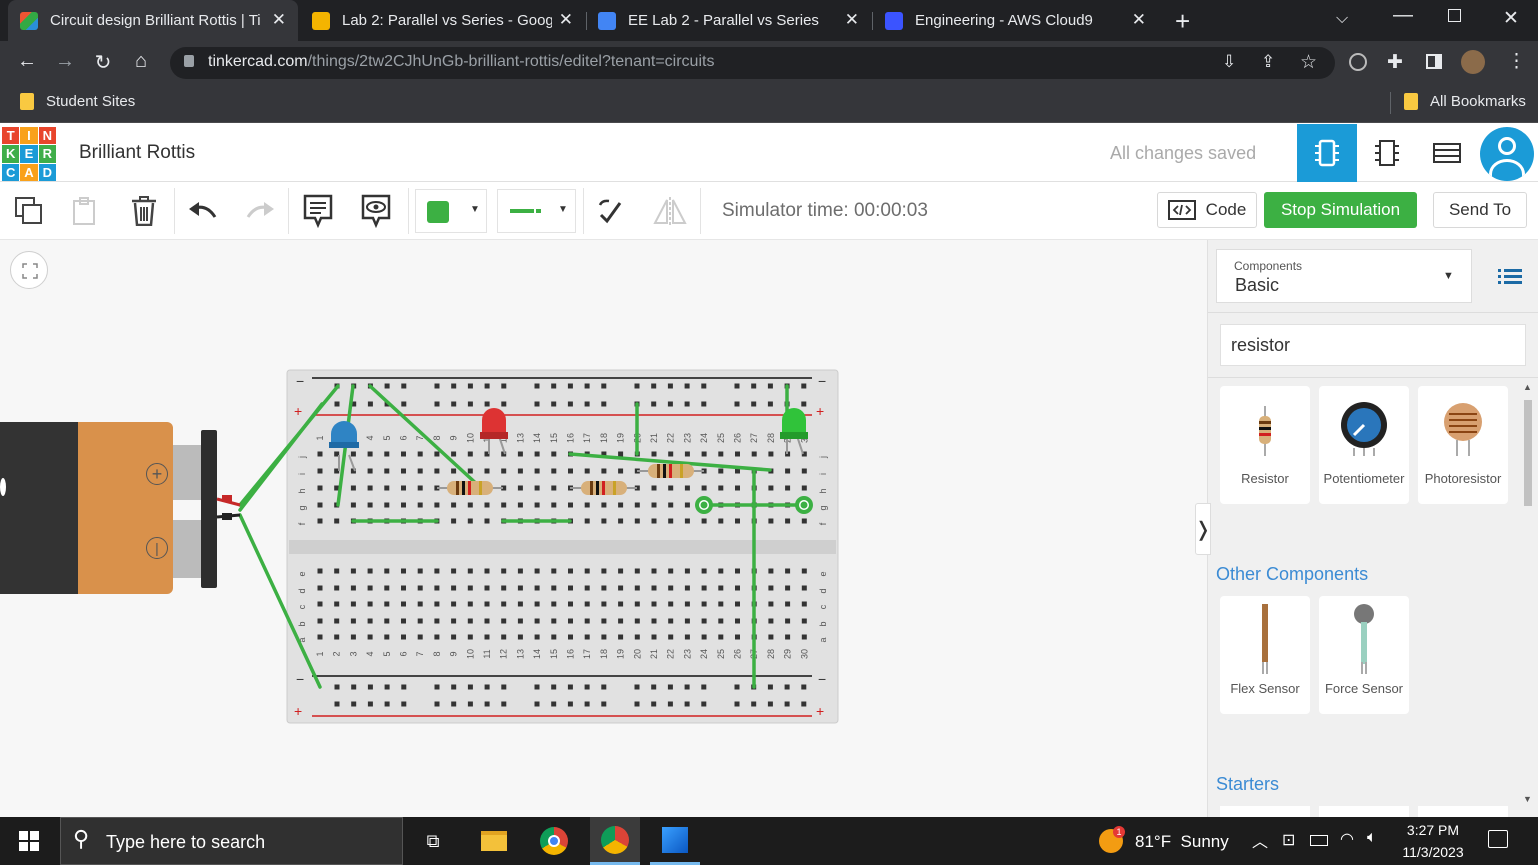 This screenshot has height=865, width=1538. What do you see at coordinates (1319, 840) in the screenshot?
I see `battery-status-icon` at bounding box center [1319, 840].